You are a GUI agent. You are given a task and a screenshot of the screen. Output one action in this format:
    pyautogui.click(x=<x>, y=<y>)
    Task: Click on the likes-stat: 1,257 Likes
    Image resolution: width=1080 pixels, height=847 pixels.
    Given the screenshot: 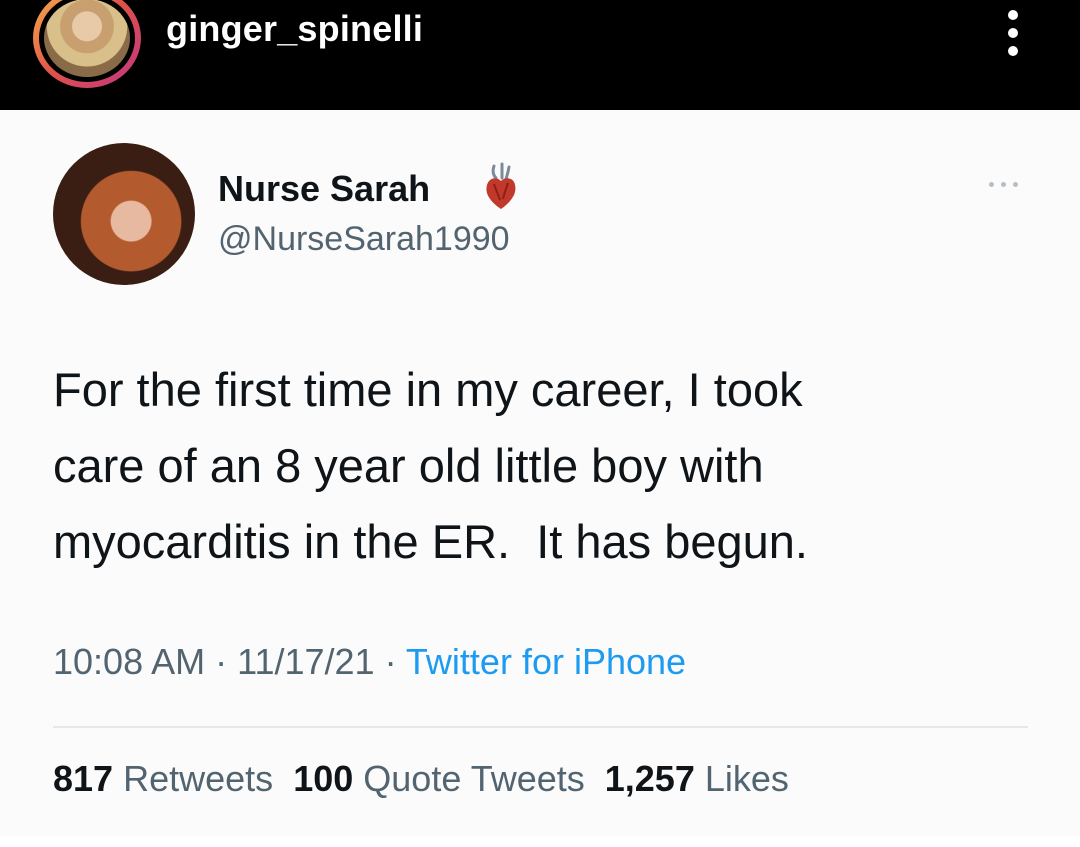 What is the action you would take?
    pyautogui.click(x=697, y=778)
    